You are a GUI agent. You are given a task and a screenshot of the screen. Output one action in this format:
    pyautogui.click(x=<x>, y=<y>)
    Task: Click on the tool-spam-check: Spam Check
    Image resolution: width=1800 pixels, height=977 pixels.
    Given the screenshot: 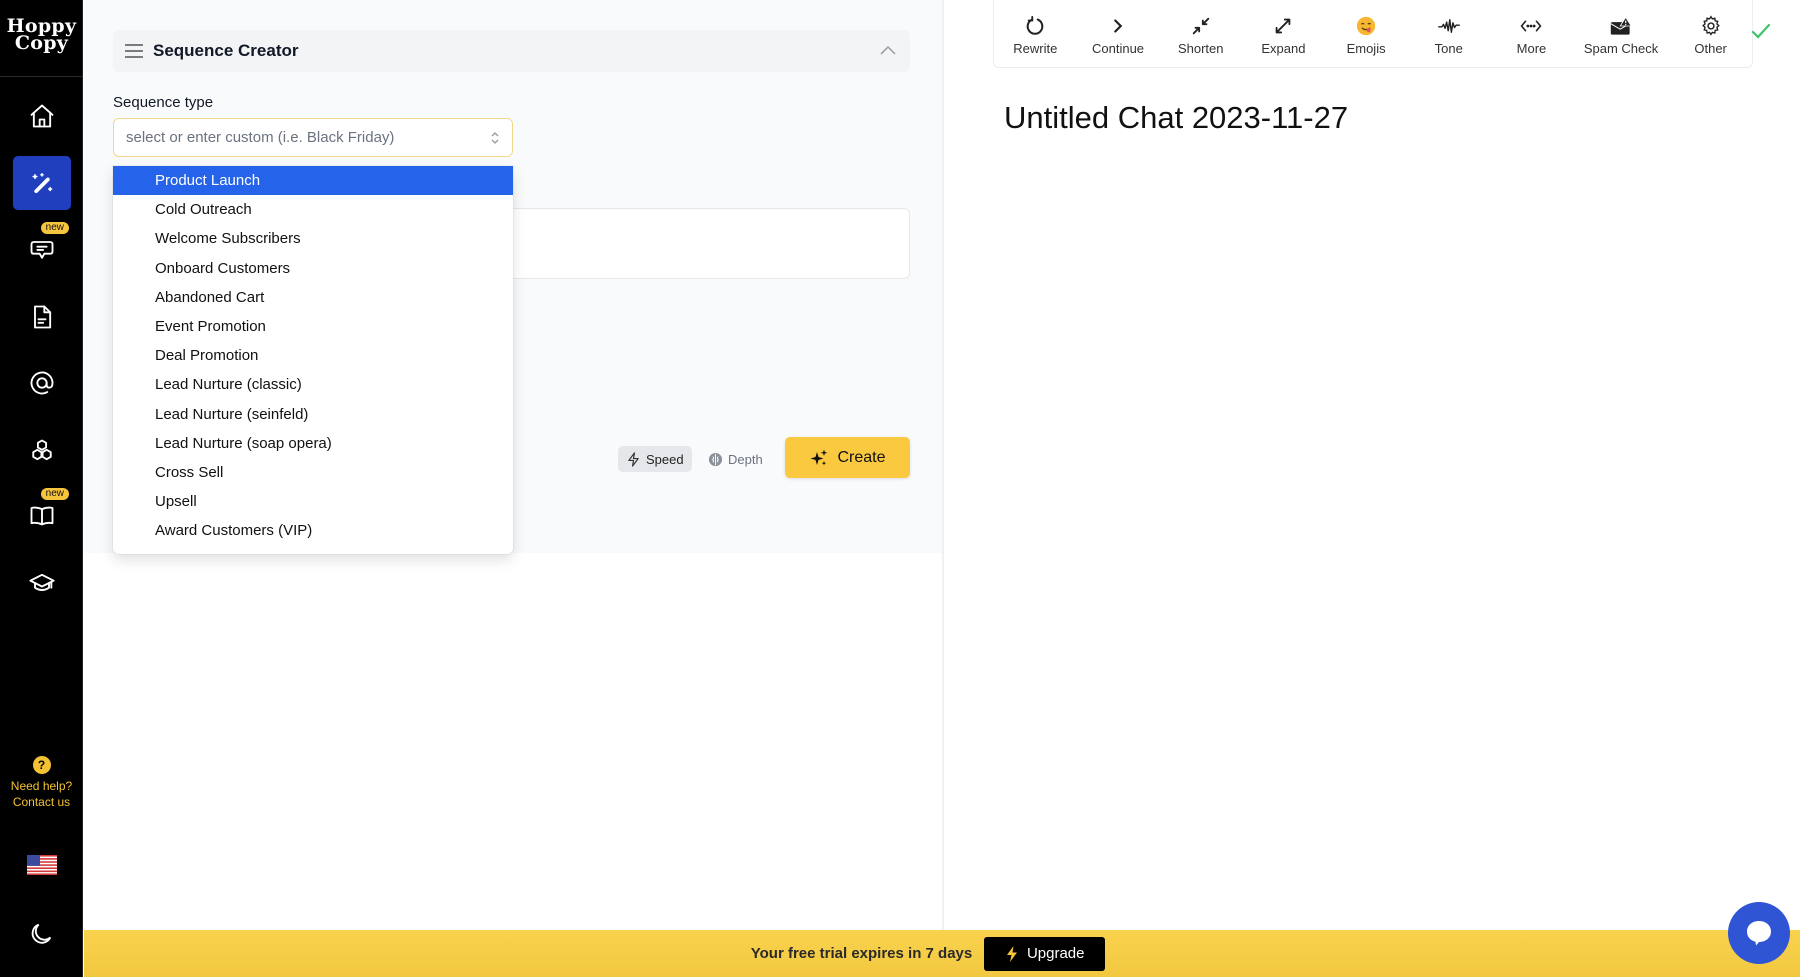 What is the action you would take?
    pyautogui.click(x=1621, y=33)
    